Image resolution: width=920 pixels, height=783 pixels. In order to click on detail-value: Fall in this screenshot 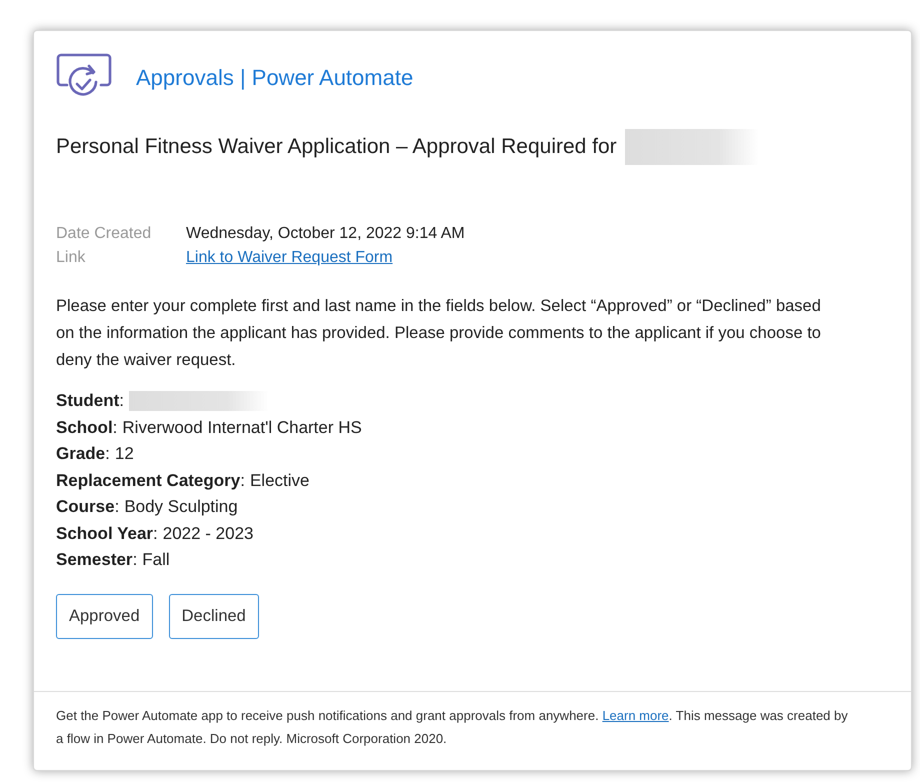, I will do `click(156, 560)`.